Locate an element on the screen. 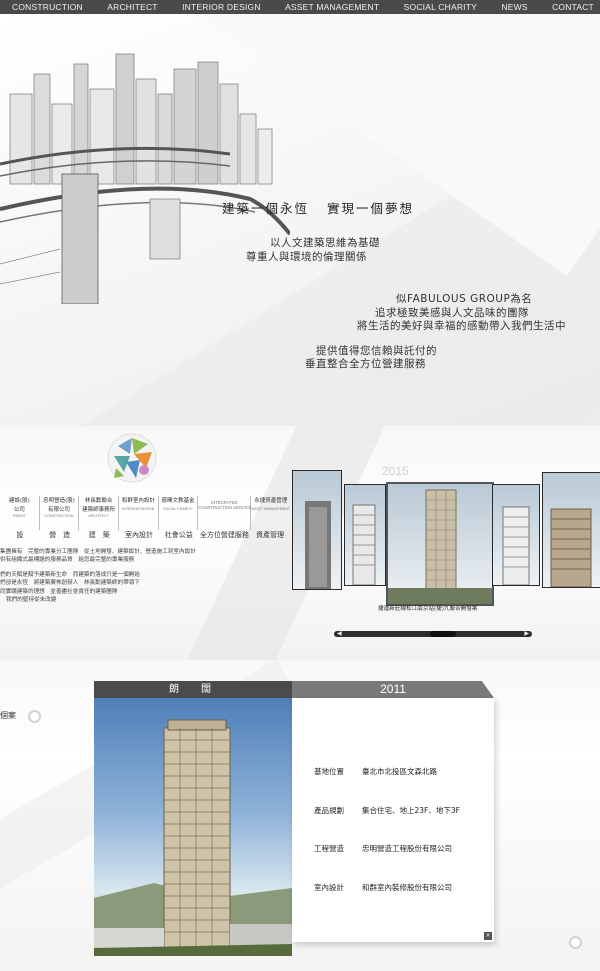  project-name-tab: 朗 闊 is located at coordinates (193, 689).